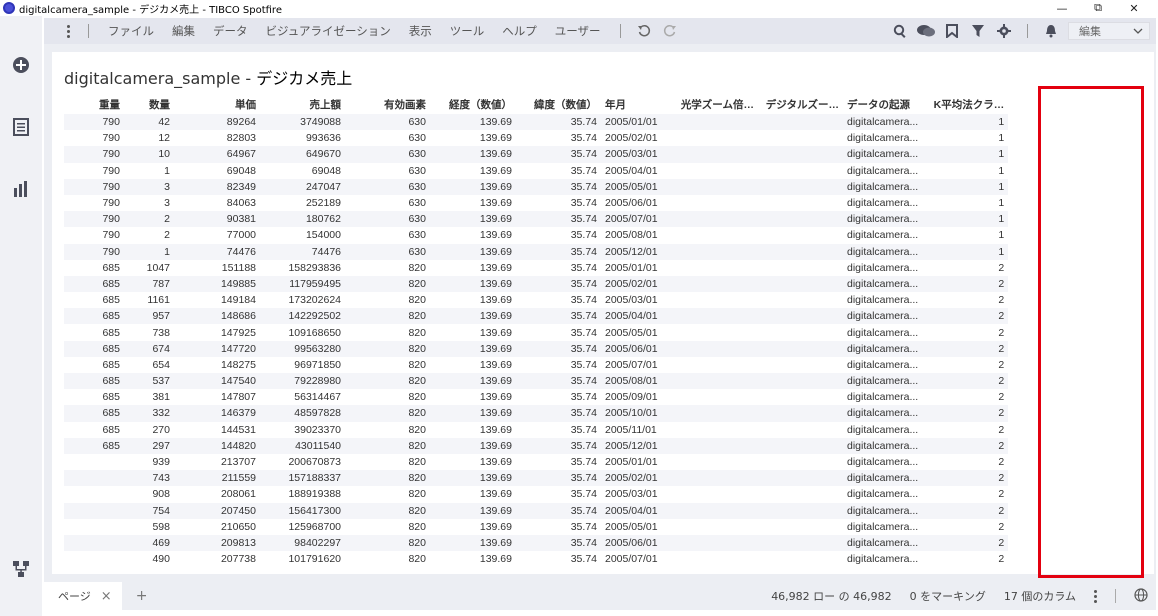  What do you see at coordinates (387, 122) in the screenshot?
I see `table-cell: 630` at bounding box center [387, 122].